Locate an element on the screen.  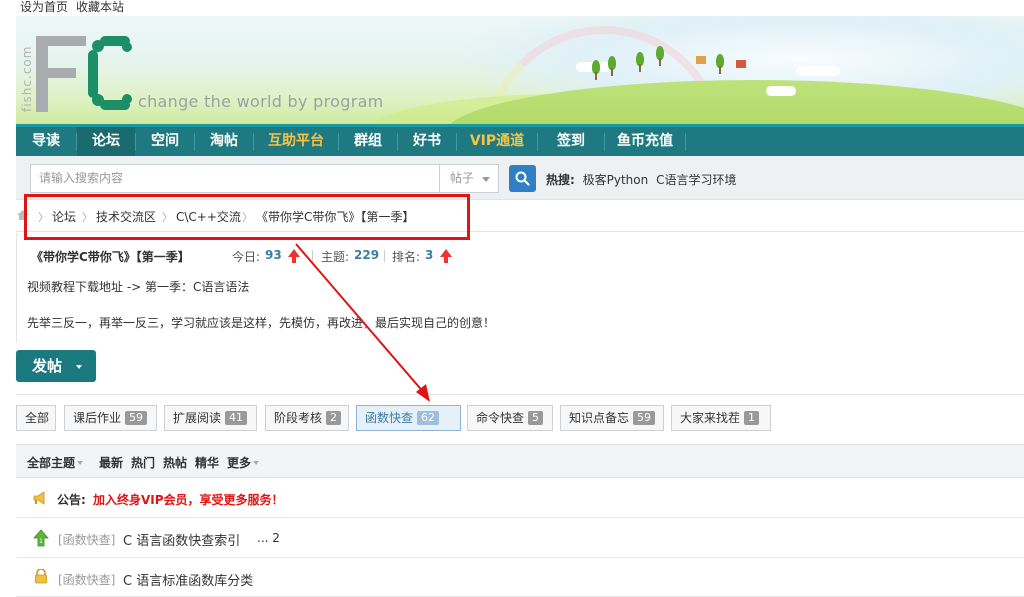
nav-item-checkin: 签到 is located at coordinates (571, 141).